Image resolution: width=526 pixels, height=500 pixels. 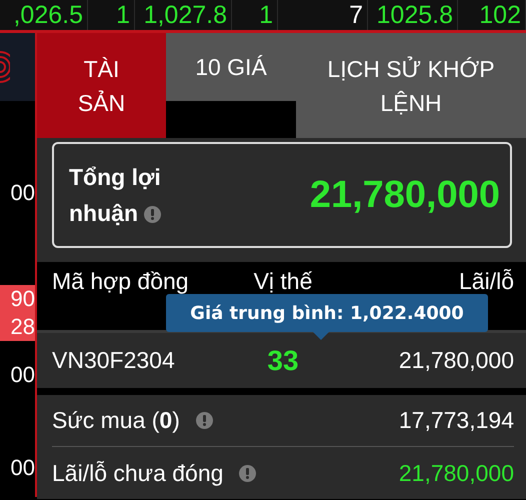 I want to click on price-tag: 90, so click(x=17, y=299).